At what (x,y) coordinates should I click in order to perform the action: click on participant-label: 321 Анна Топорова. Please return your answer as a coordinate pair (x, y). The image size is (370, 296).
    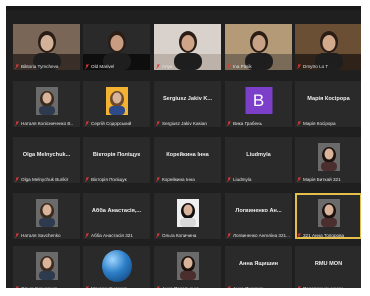
    Looking at the image, I should click on (324, 235).